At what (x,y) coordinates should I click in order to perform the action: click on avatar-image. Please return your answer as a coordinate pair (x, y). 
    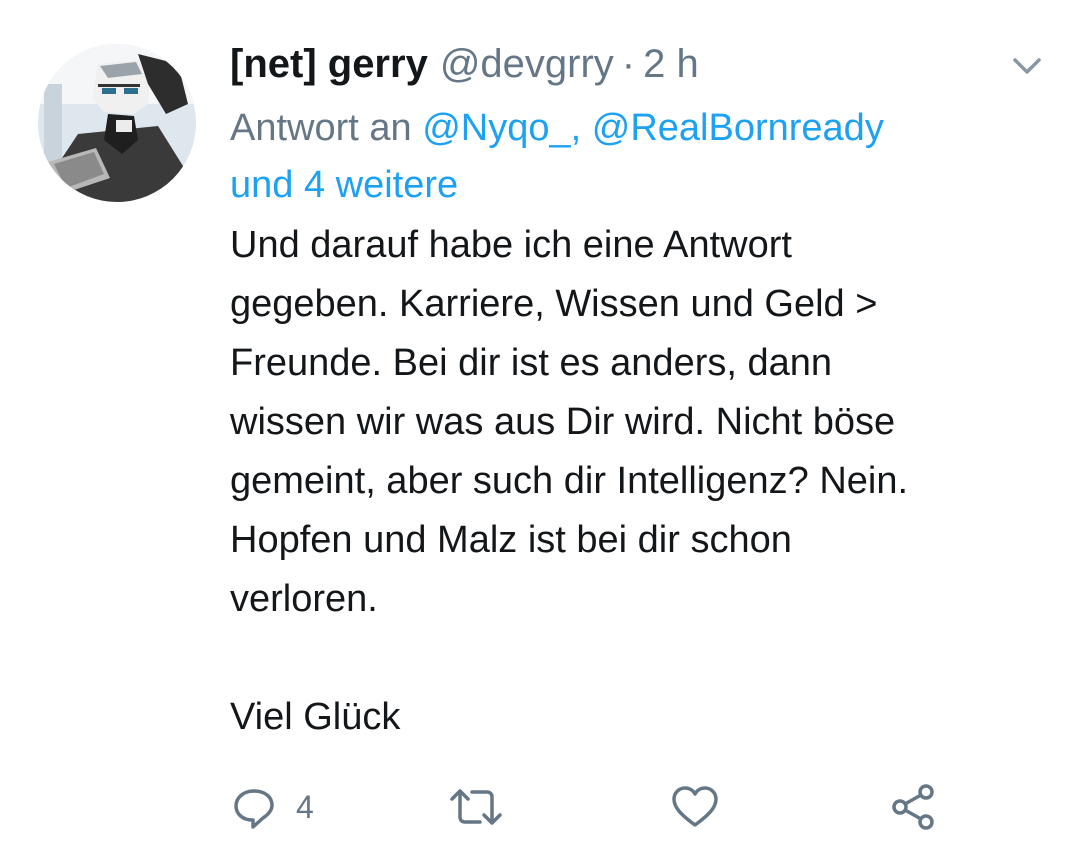
    Looking at the image, I should click on (117, 123).